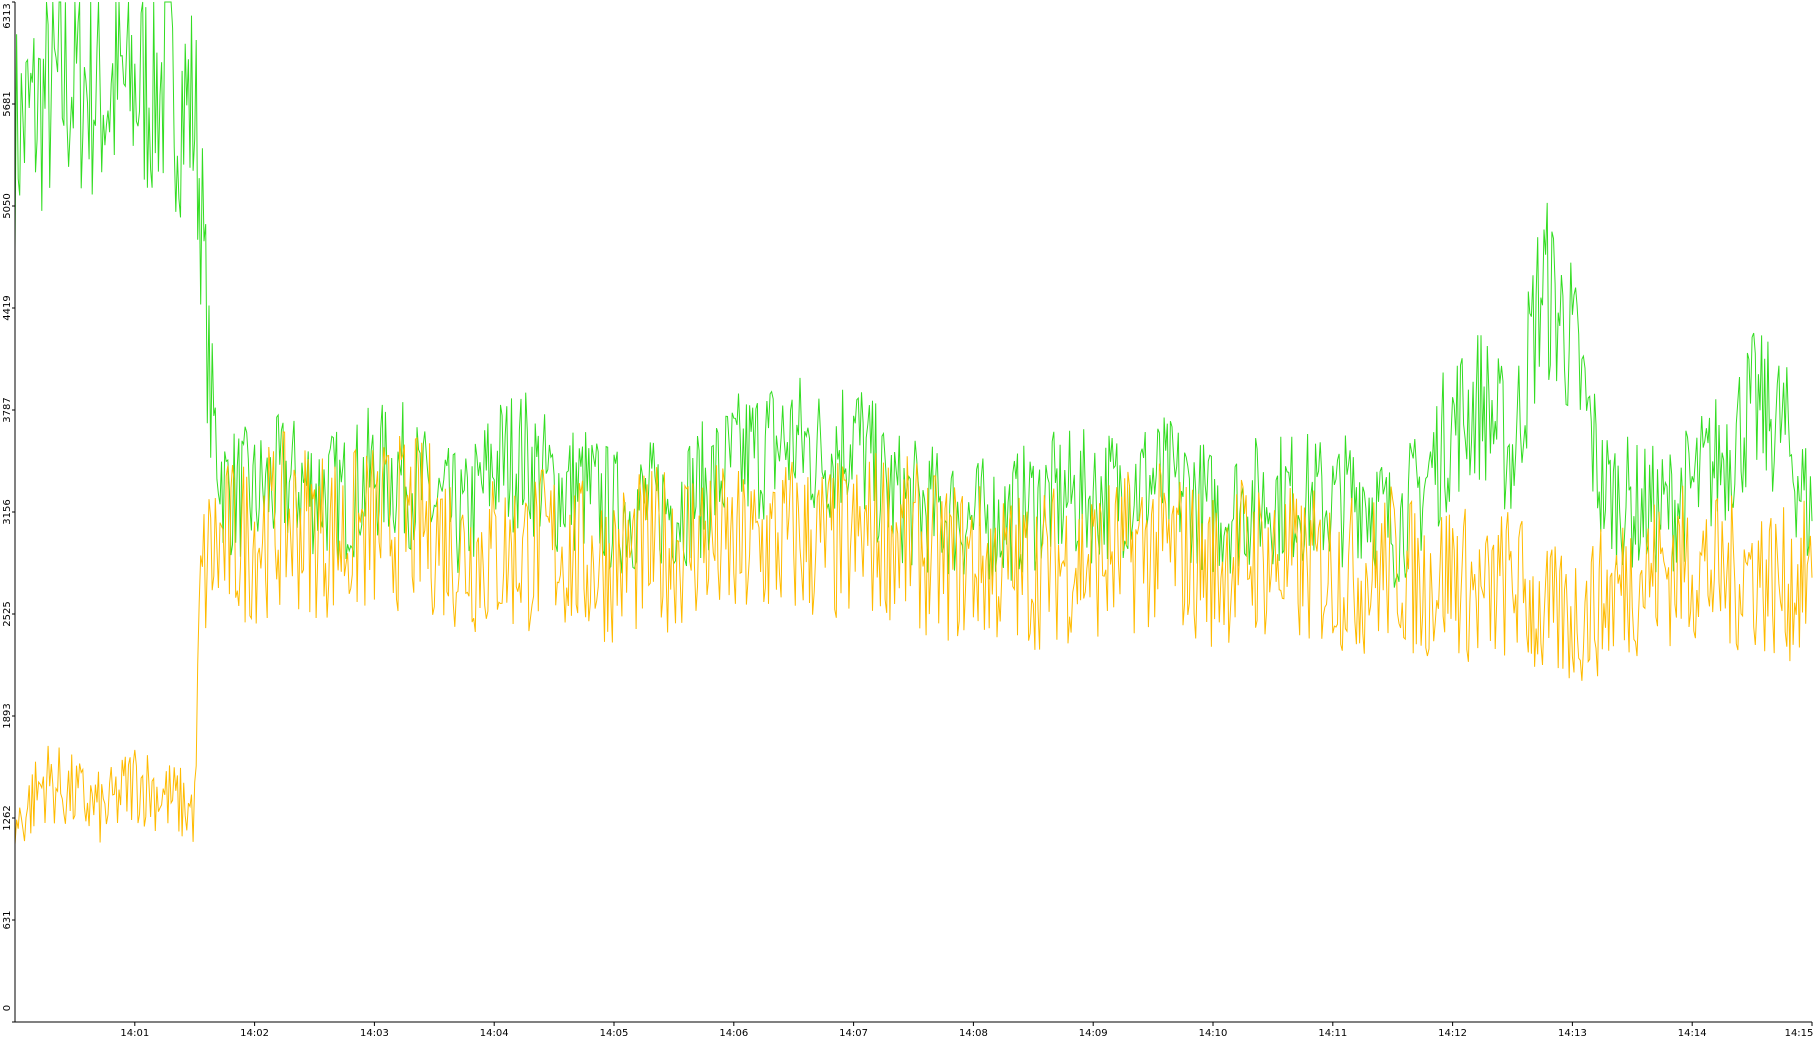  What do you see at coordinates (254, 1033) in the screenshot?
I see `x-tick-label: 14:02` at bounding box center [254, 1033].